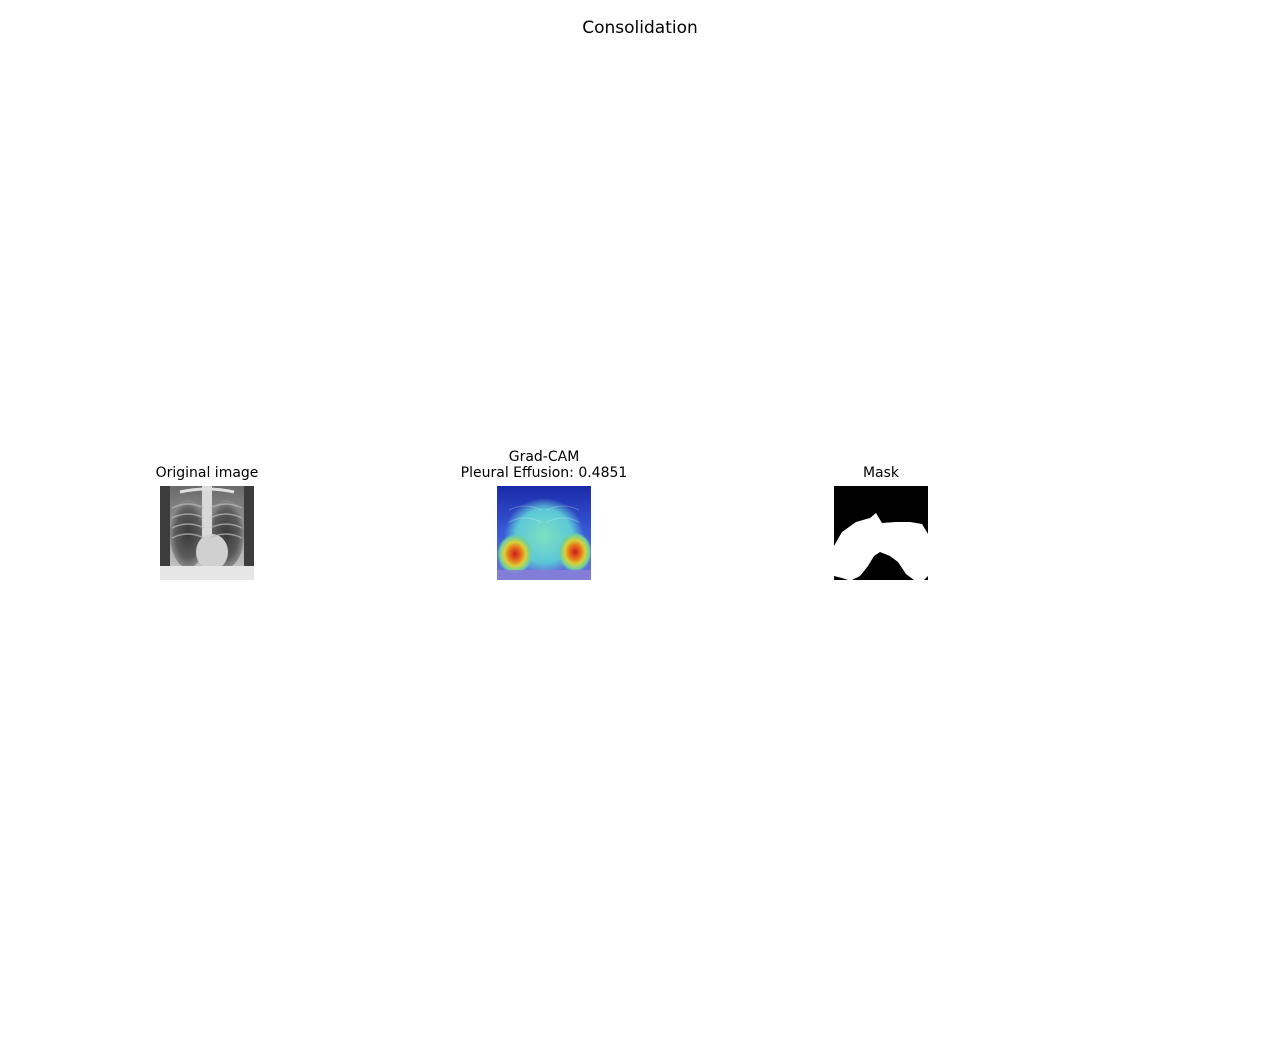  Describe the element at coordinates (207, 533) in the screenshot. I see `original-xray-image` at that location.